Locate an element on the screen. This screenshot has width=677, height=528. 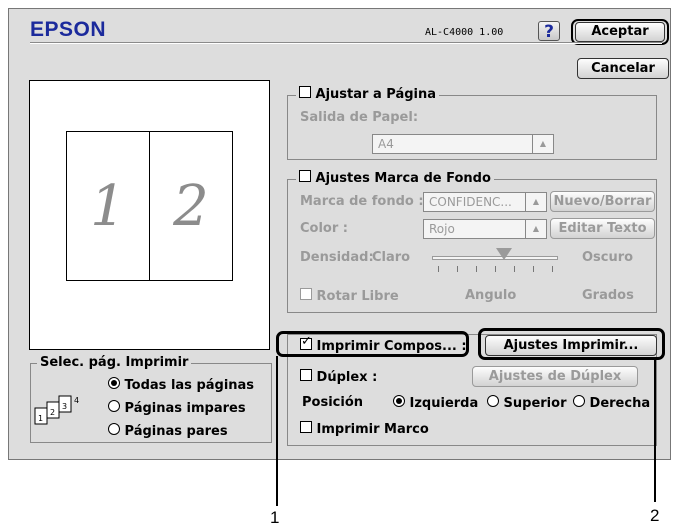
help-button: ? is located at coordinates (549, 31).